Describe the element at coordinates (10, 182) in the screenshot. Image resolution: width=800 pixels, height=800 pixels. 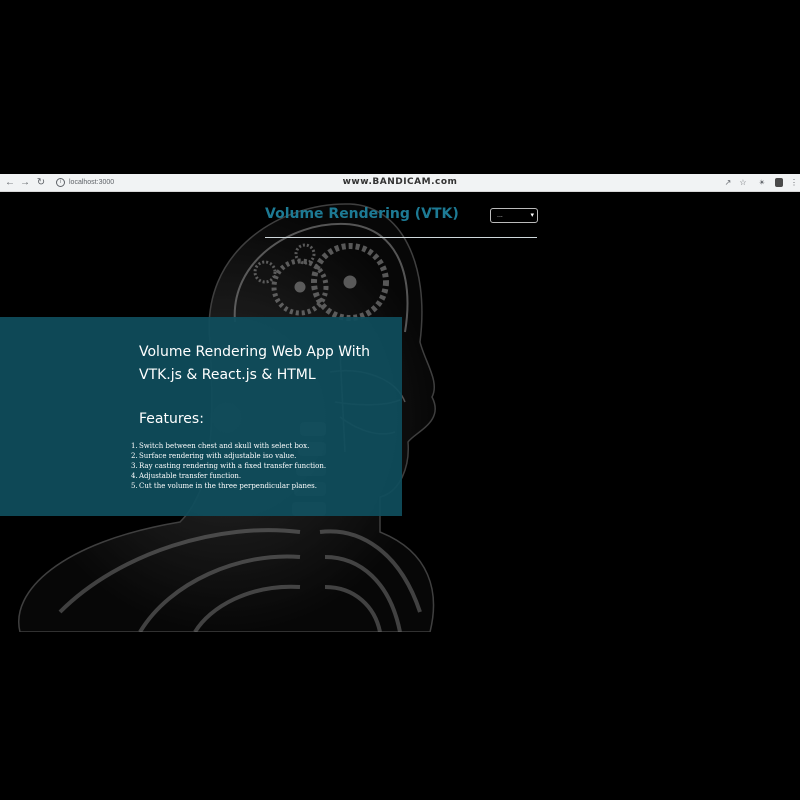
I see `back-arrow-icon: ←` at that location.